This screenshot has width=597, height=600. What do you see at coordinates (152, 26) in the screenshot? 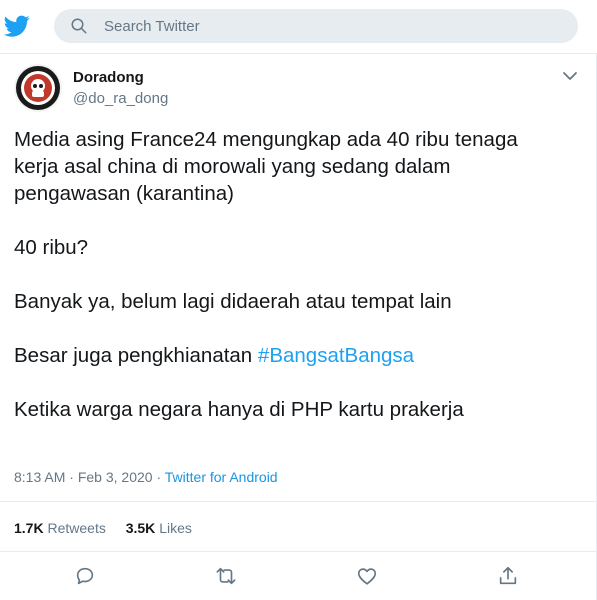
I see `search-input: Search Twitter` at bounding box center [152, 26].